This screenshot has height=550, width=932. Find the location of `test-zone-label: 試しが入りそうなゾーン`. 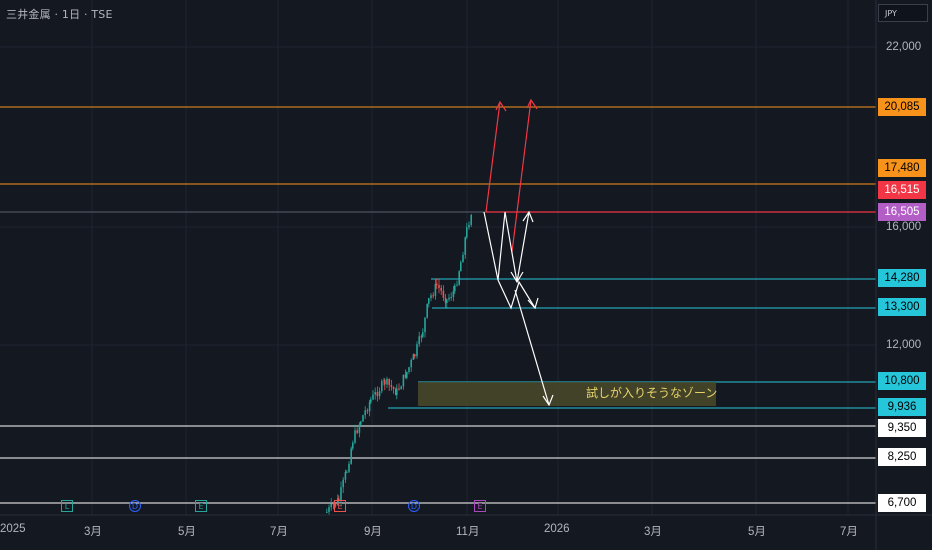

test-zone-label: 試しが入りそうなゾーン is located at coordinates (652, 393).